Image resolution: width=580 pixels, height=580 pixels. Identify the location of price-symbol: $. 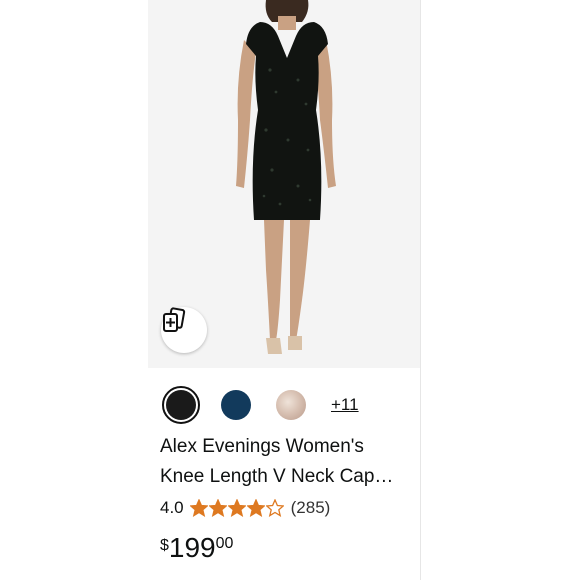
(164, 545).